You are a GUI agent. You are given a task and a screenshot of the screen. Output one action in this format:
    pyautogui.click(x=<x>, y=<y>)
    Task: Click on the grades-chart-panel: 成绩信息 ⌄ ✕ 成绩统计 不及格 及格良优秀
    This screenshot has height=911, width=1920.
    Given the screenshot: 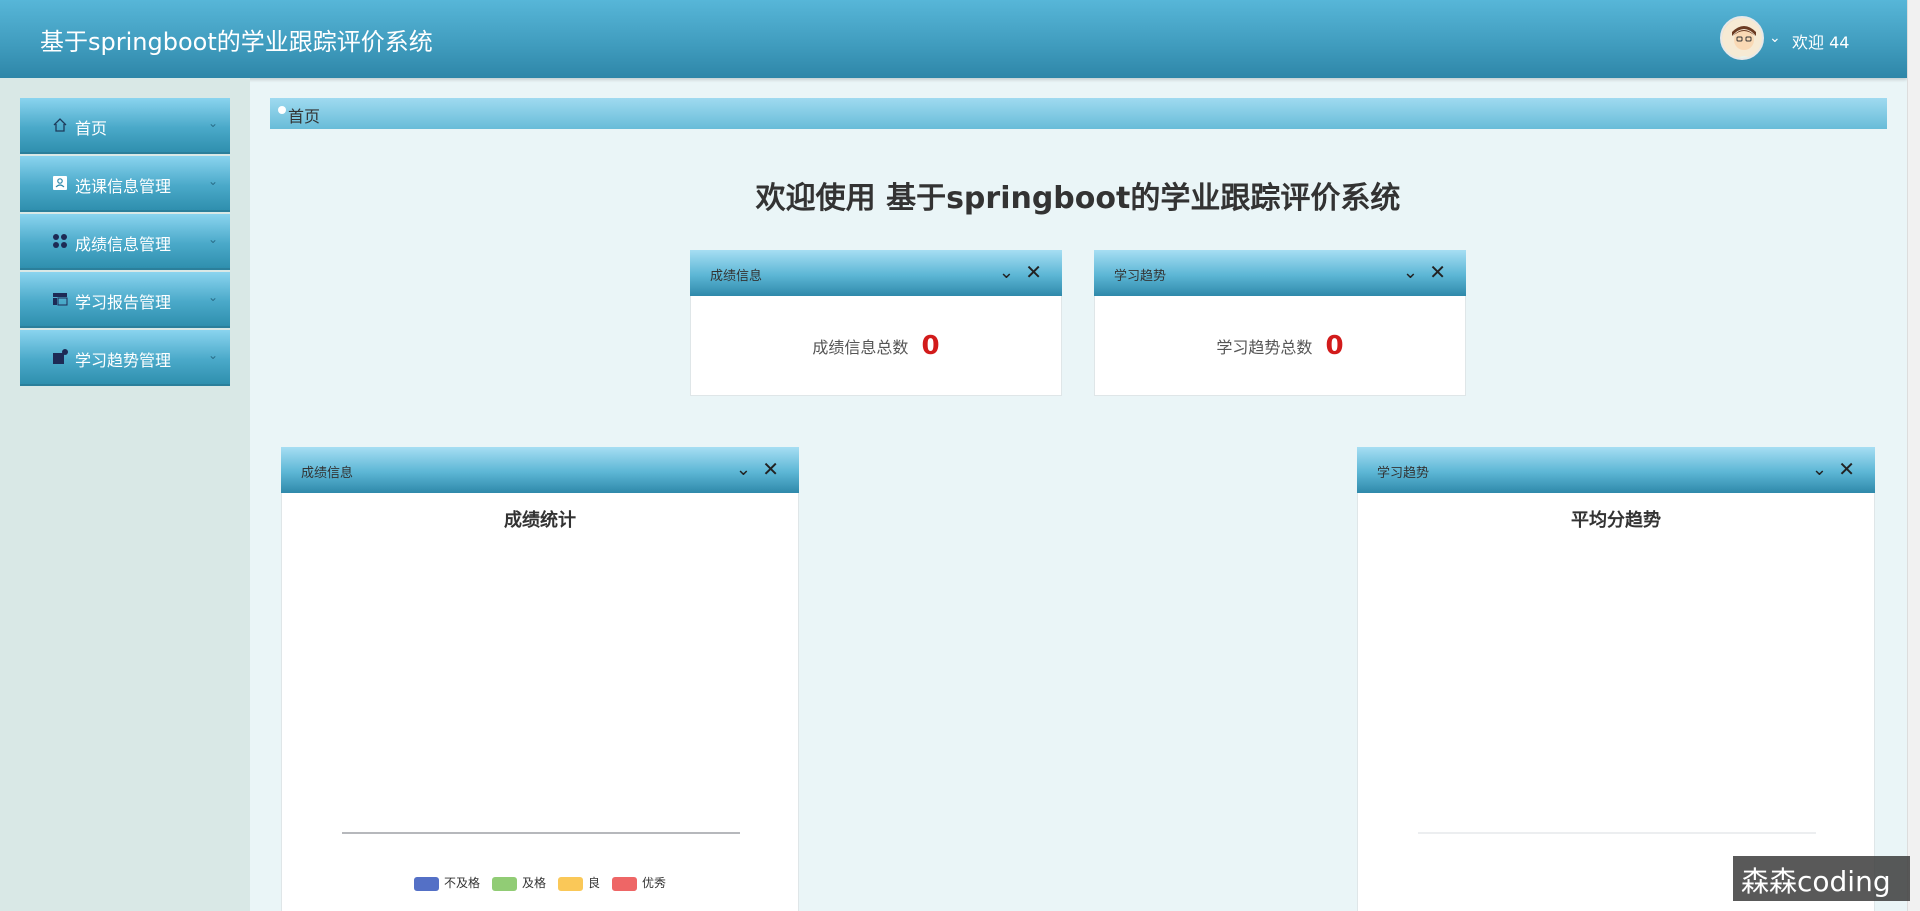 What is the action you would take?
    pyautogui.click(x=540, y=679)
    